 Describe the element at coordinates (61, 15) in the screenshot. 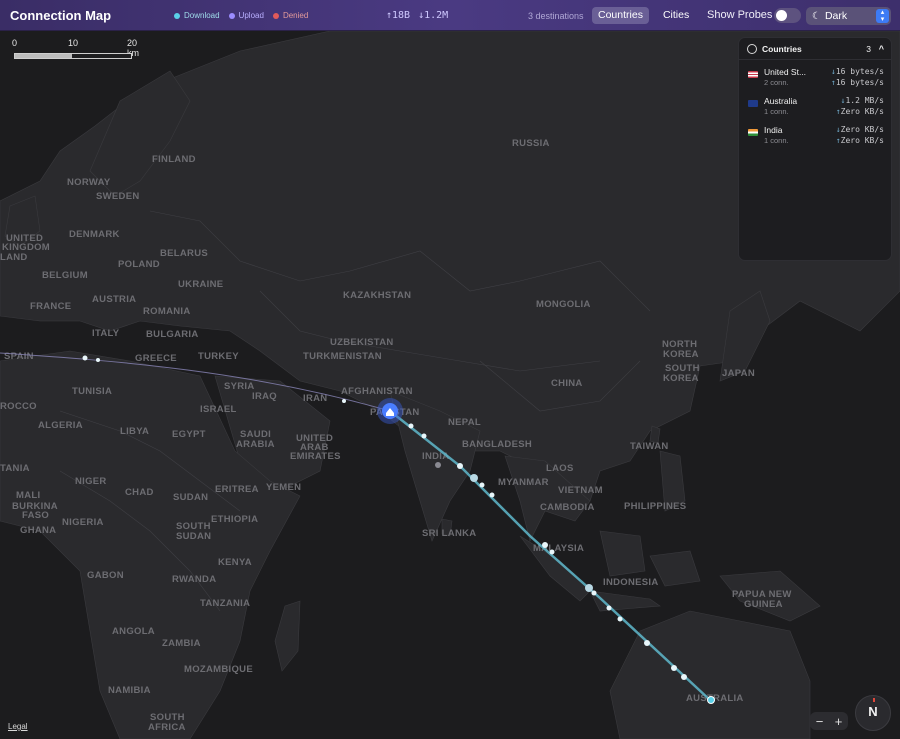

I see `app-title: Connection Map` at that location.